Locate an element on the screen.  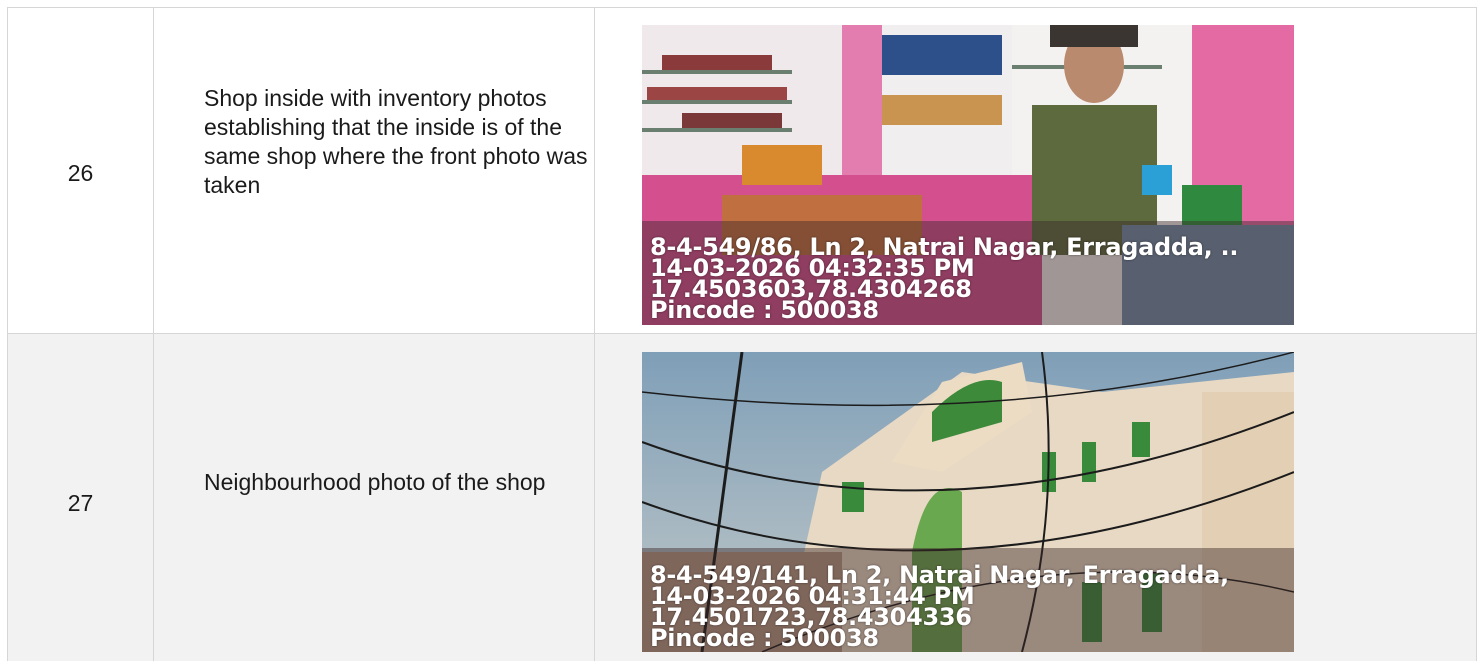
table-border-top is located at coordinates (742, 7).